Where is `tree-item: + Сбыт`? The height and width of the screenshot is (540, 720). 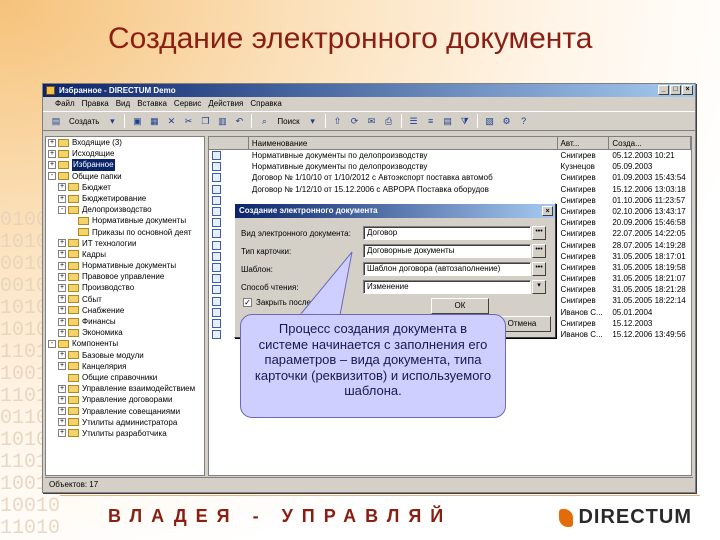 tree-item: + Сбыт is located at coordinates (125, 299).